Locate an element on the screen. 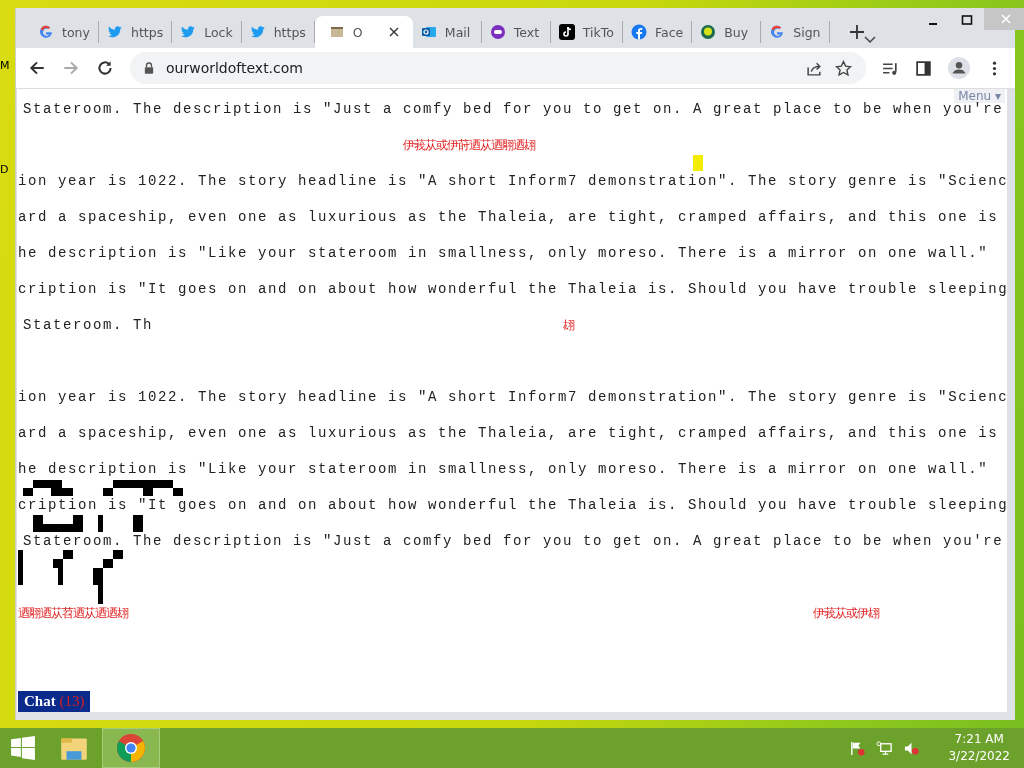 The width and height of the screenshot is (1024, 768). browser-tab: Text is located at coordinates (516, 32).